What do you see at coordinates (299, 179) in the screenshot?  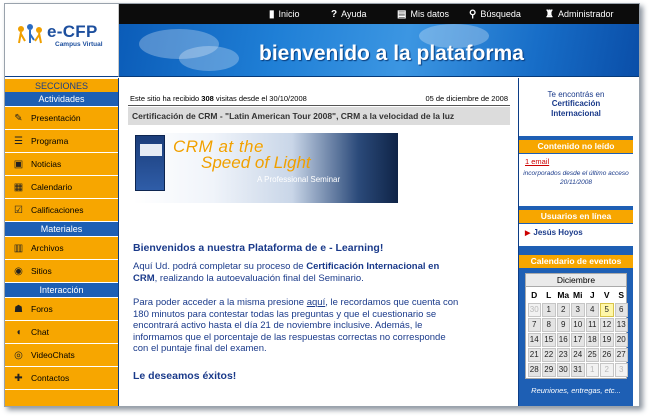 I see `seminar-subtitle: A Professional Seminar` at bounding box center [299, 179].